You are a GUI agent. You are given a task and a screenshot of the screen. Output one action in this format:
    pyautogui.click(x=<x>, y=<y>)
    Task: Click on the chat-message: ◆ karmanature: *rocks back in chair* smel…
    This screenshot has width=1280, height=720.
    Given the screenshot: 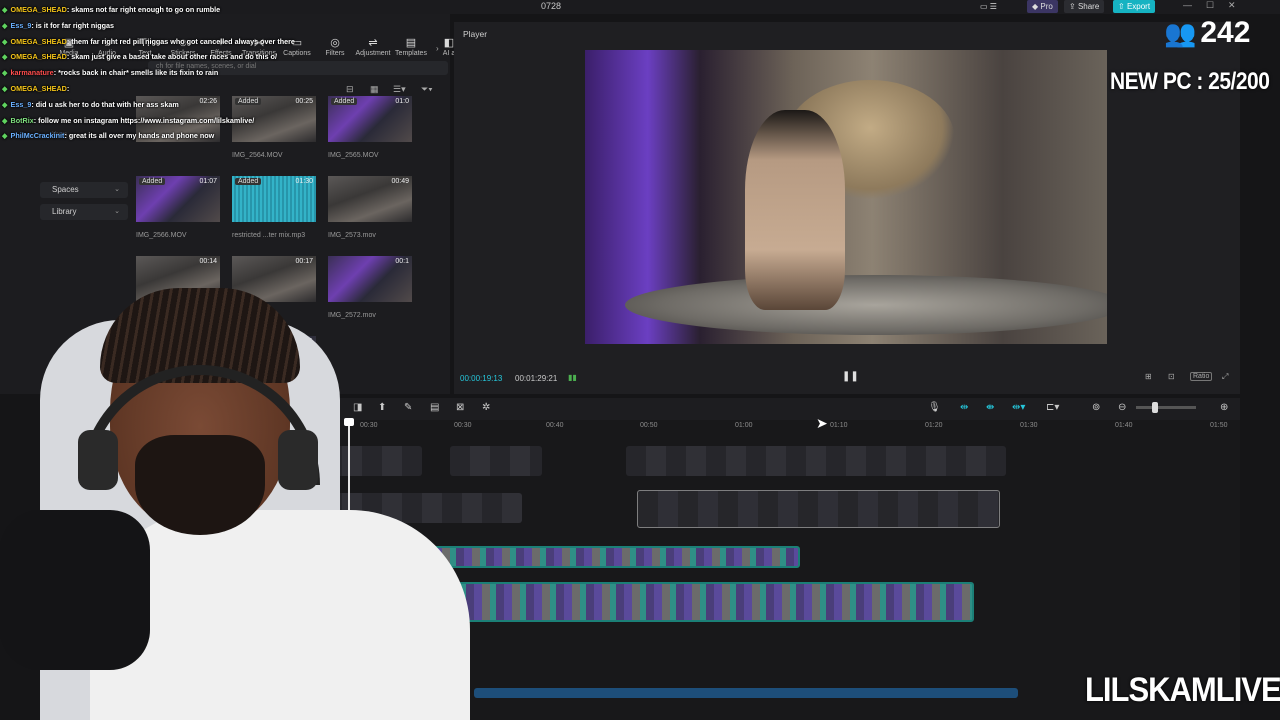 What is the action you would take?
    pyautogui.click(x=167, y=73)
    